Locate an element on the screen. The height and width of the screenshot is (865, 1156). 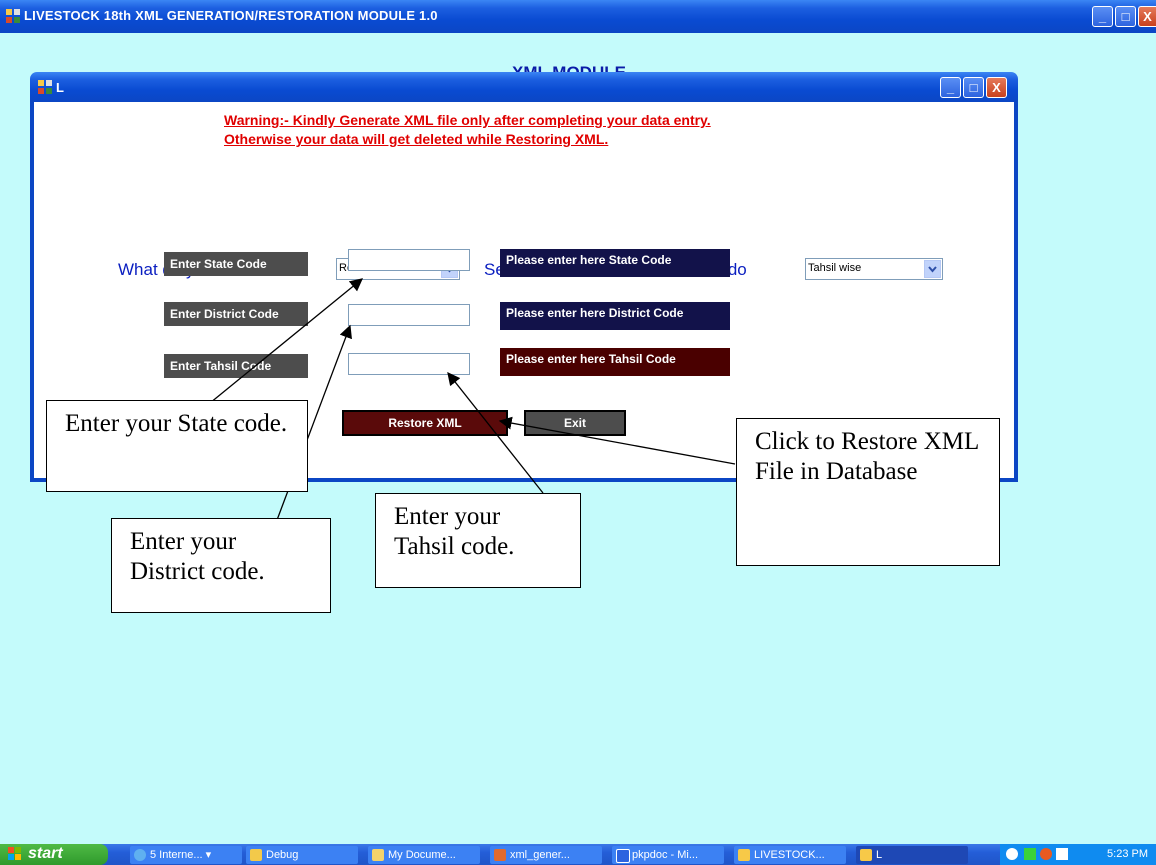
tahsil-annotation: Enter your Tahsil code. is located at coordinates (478, 540).